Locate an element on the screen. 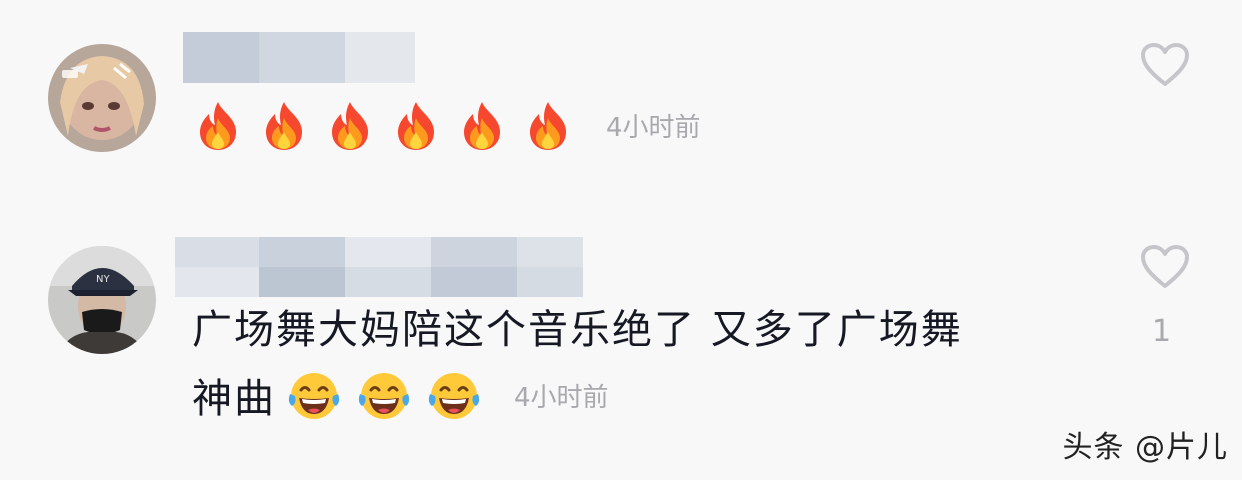 This screenshot has width=1242, height=480. fire-emoji-group is located at coordinates (390, 127).